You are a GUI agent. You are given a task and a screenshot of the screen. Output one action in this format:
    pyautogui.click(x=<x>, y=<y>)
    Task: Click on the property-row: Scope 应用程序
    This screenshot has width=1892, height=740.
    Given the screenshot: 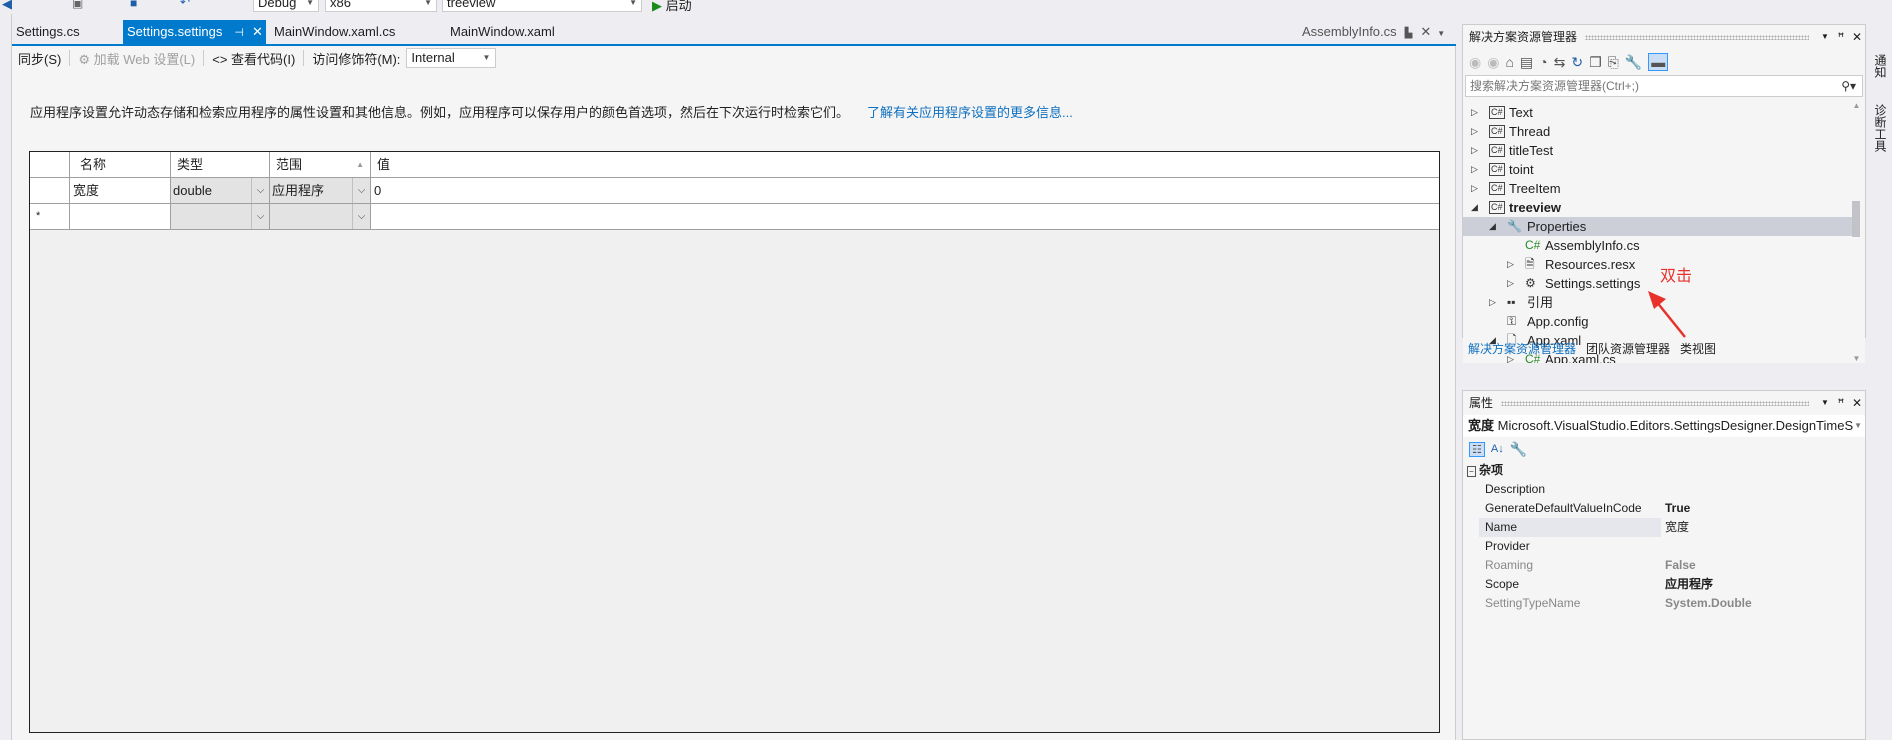 What is the action you would take?
    pyautogui.click(x=1664, y=584)
    